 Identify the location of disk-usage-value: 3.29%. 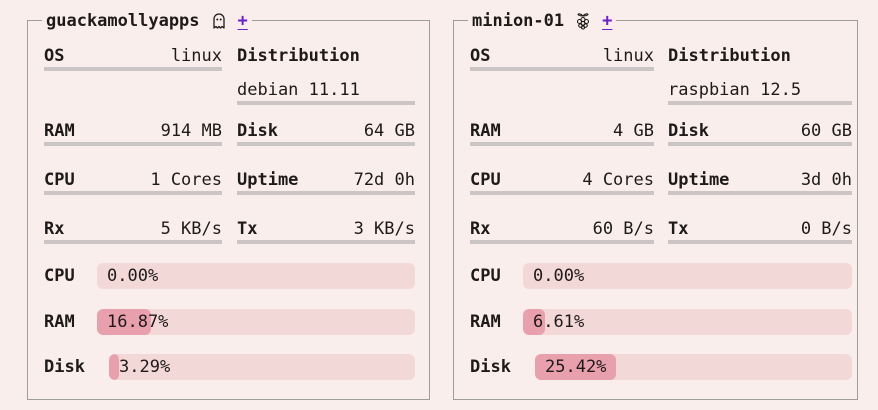
(145, 367).